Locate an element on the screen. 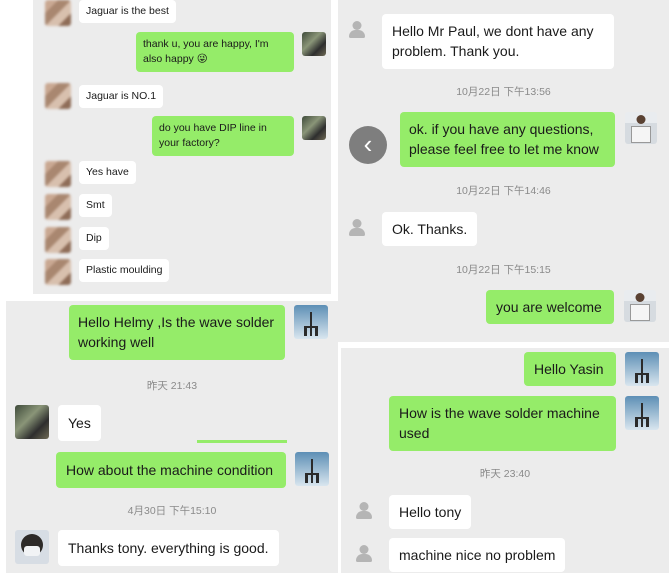 The height and width of the screenshot is (579, 669). message-left: machine nice no problem is located at coordinates (459, 555).